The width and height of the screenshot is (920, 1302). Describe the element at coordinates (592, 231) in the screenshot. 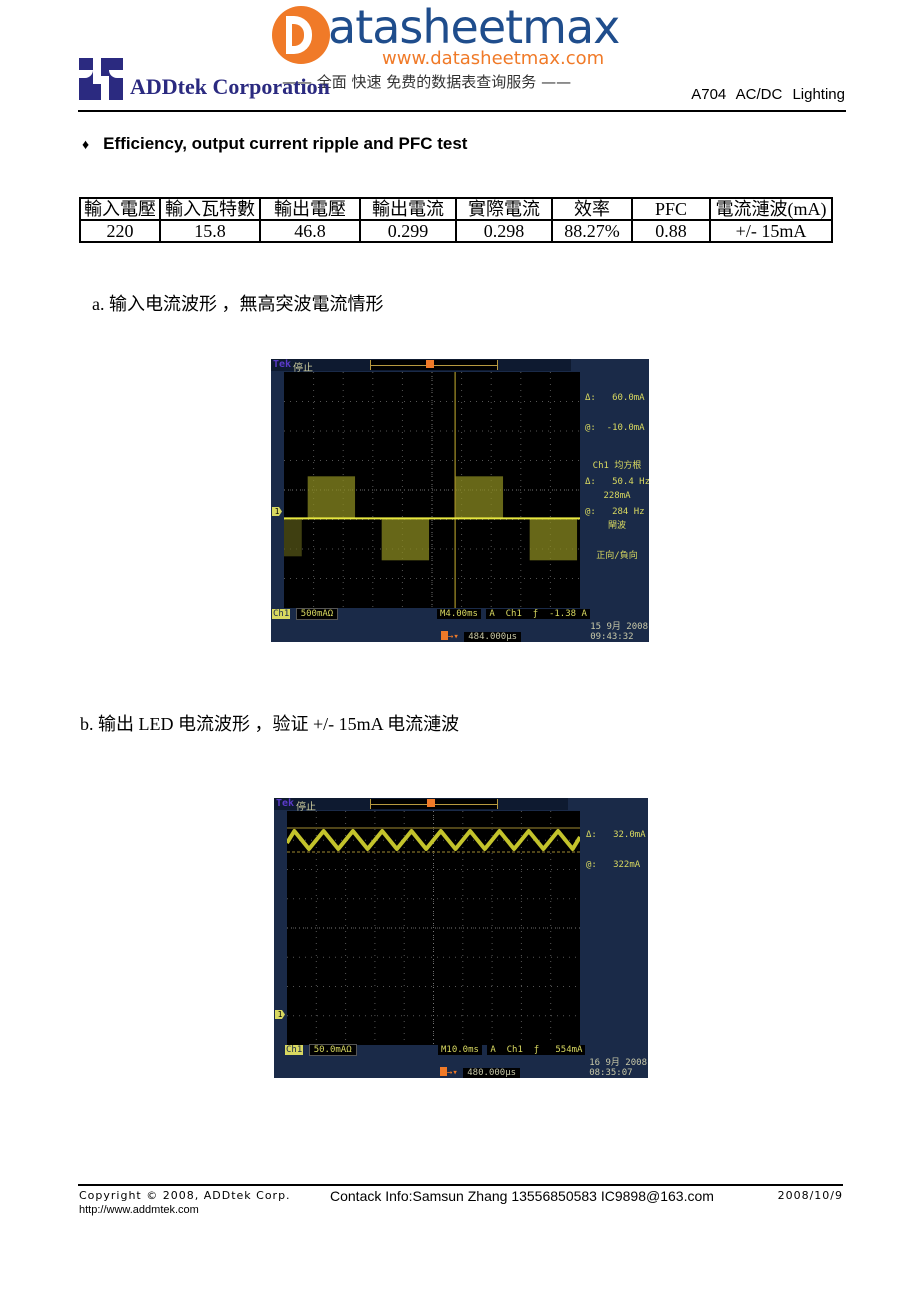

I see `table-cell: 88.27%` at that location.